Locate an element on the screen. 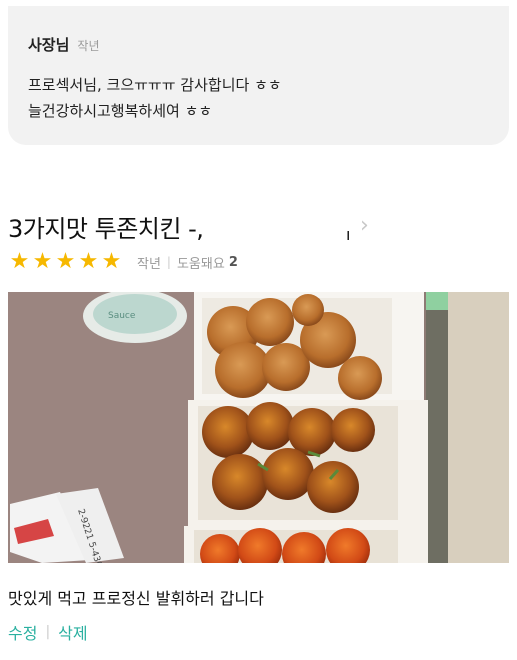 The image size is (517, 660). wood-edge is located at coordinates (478, 427).